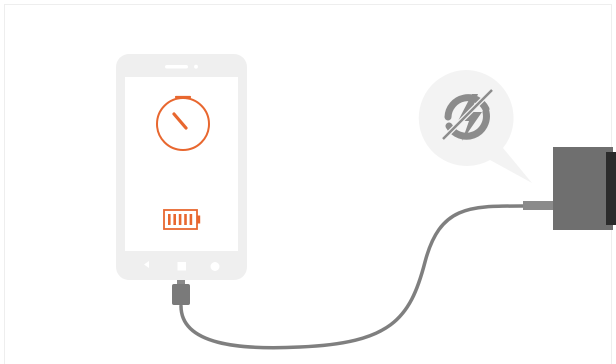 The height and width of the screenshot is (364, 616). Describe the element at coordinates (181, 164) in the screenshot. I see `phone-screen` at that location.